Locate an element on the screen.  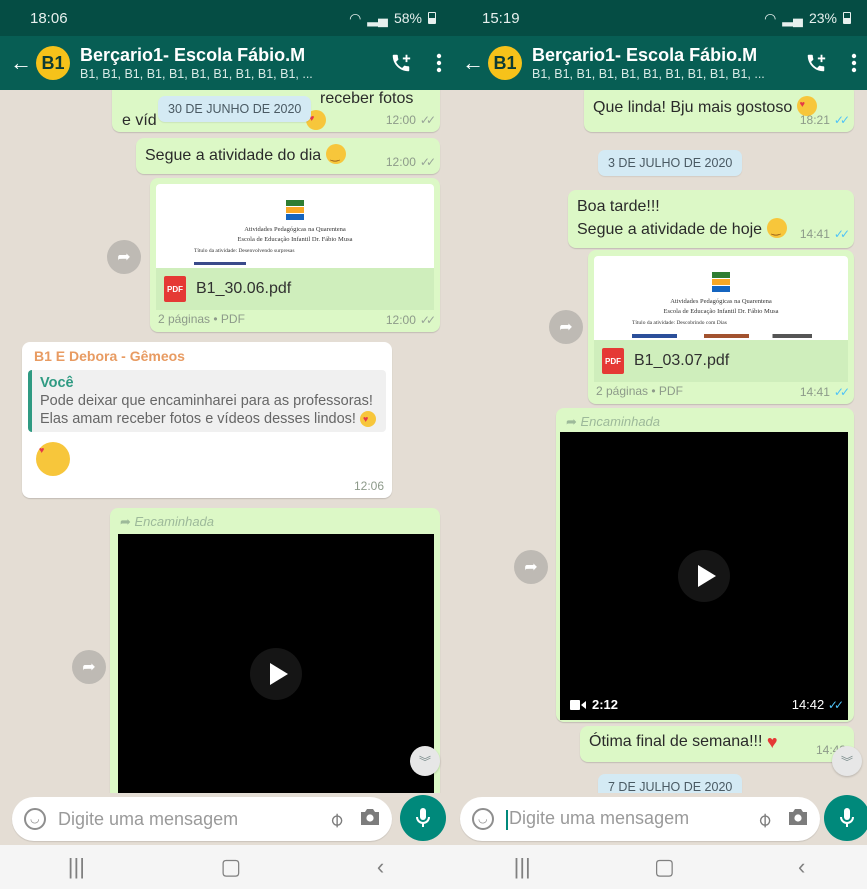
video-camera-icon is located at coordinates (578, 704).